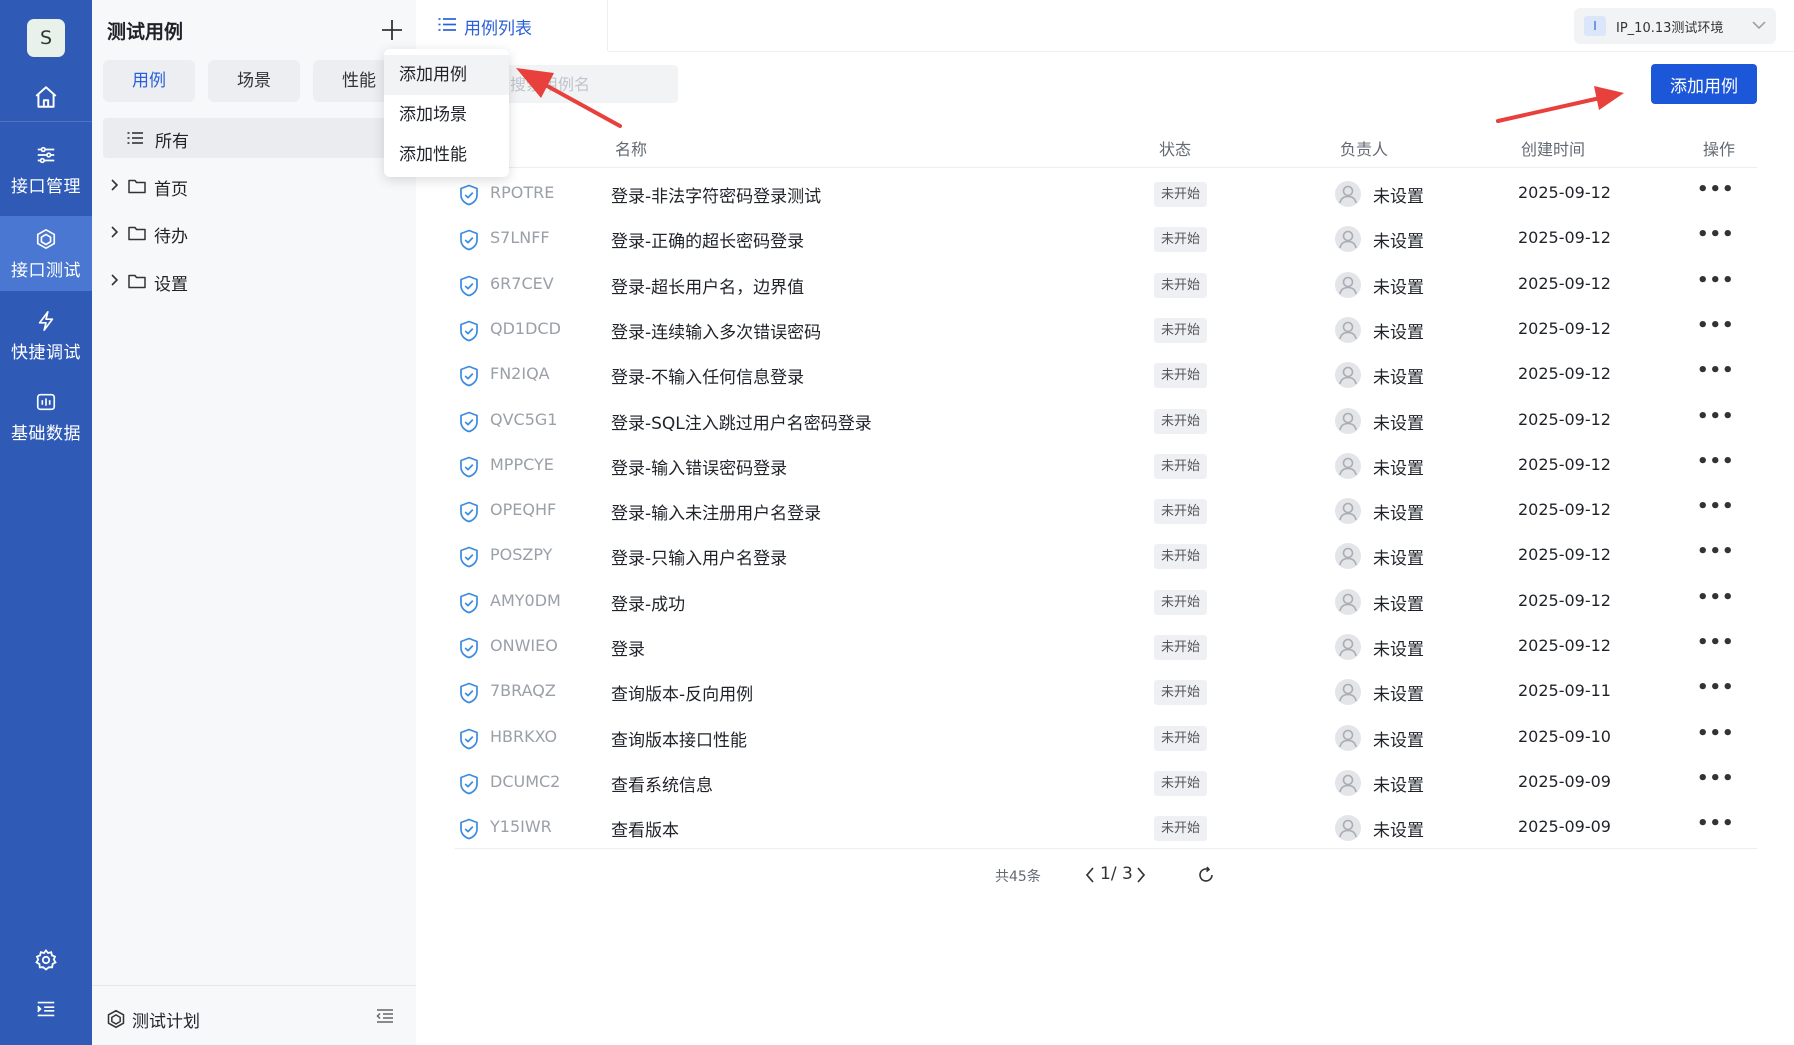  Describe the element at coordinates (716, 511) in the screenshot. I see `case-name: 登录-输入未注册用户名登录` at that location.